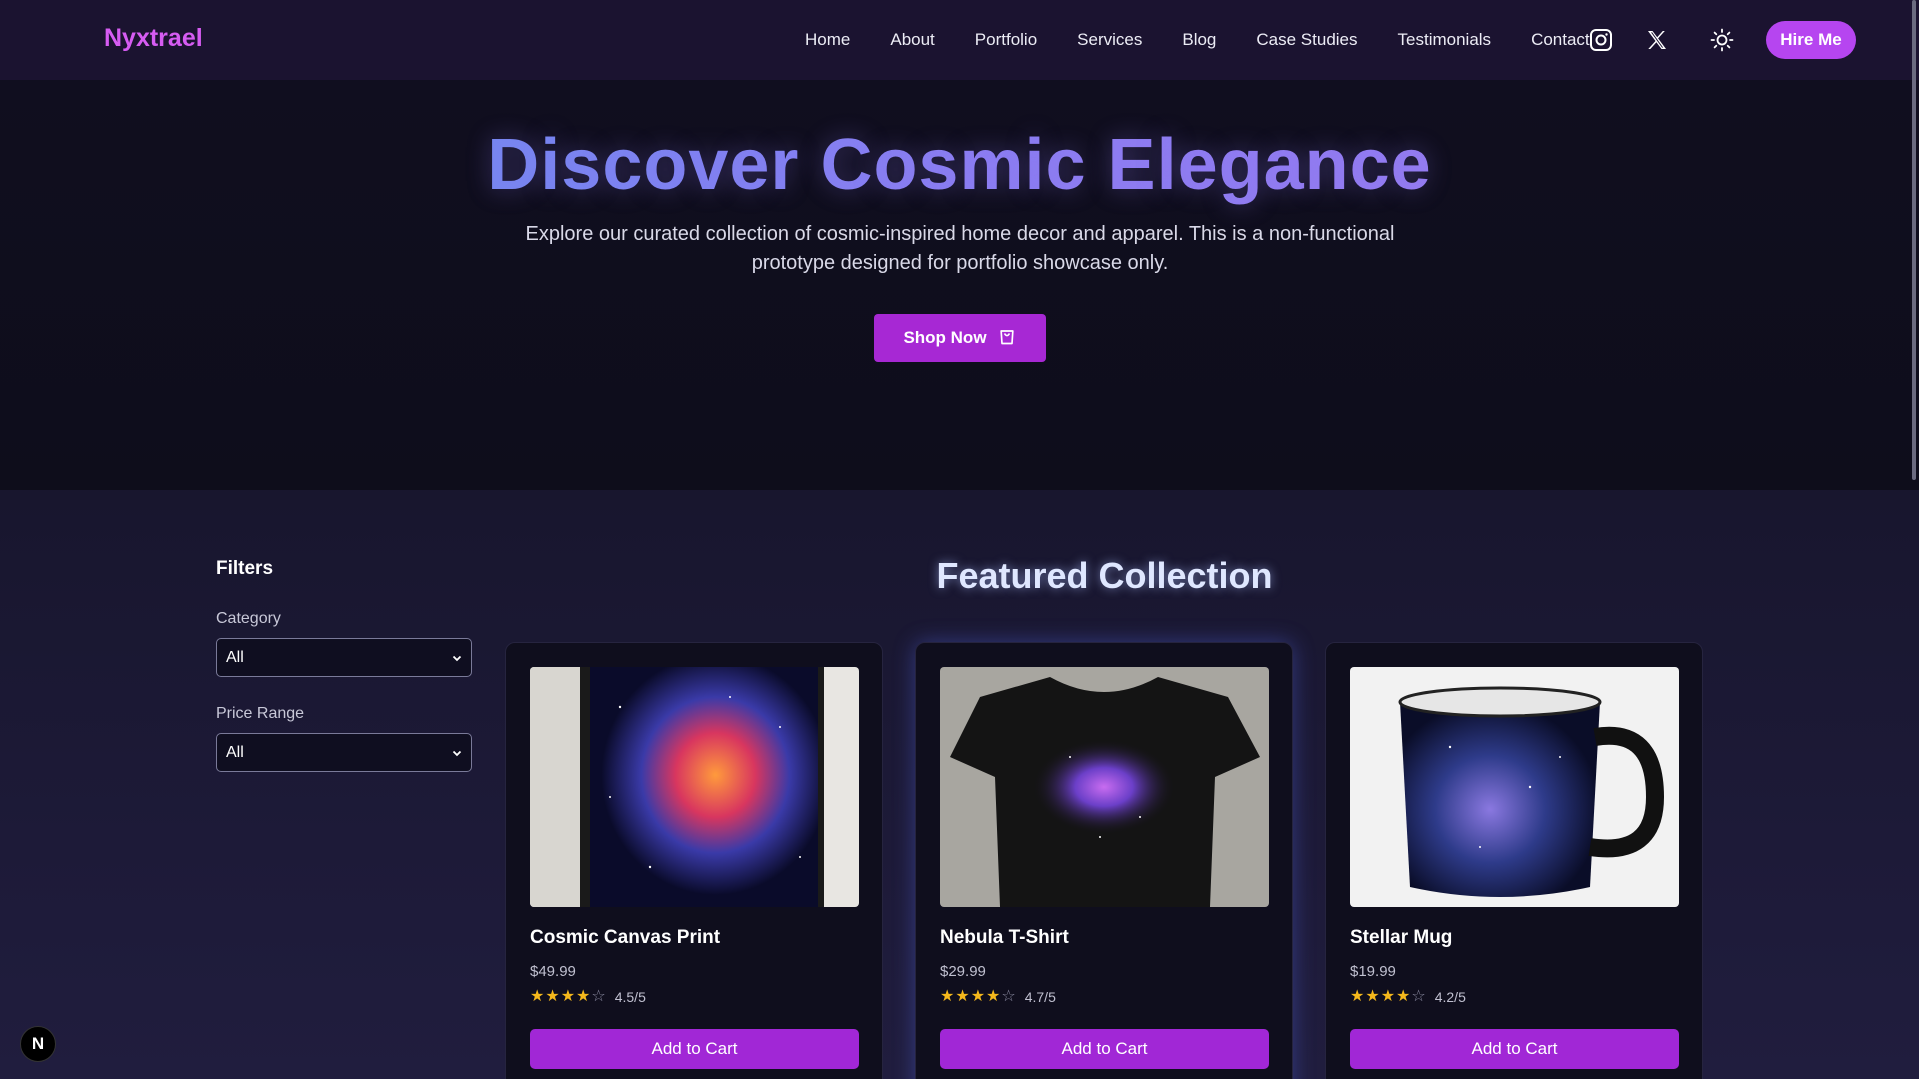 The image size is (1919, 1079). I want to click on nav-link-blog: Blog, so click(1199, 40).